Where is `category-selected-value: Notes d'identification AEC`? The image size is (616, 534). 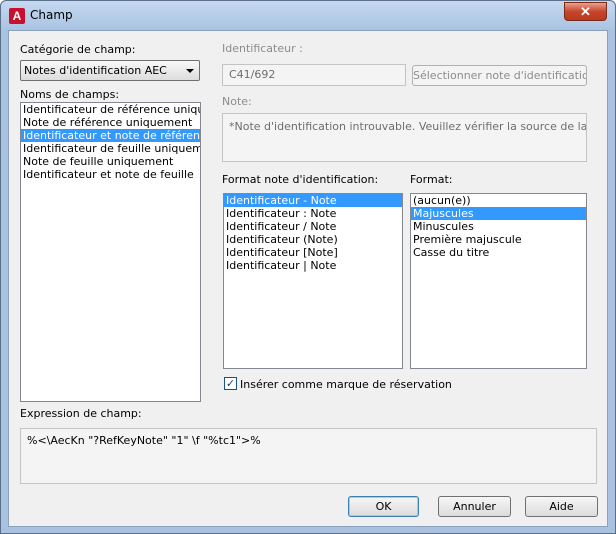
category-selected-value: Notes d'identification AEC is located at coordinates (95, 70).